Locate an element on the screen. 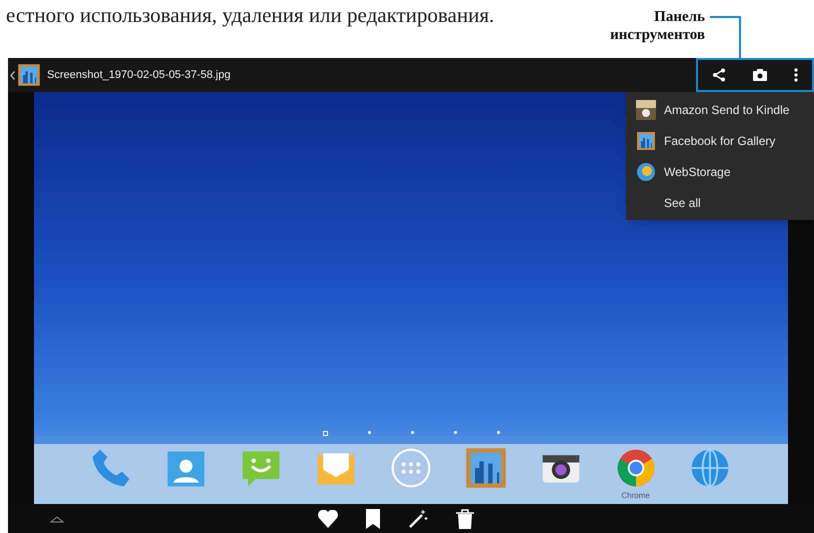 The width and height of the screenshot is (814, 533). menu-item: WebStorage is located at coordinates (720, 171).